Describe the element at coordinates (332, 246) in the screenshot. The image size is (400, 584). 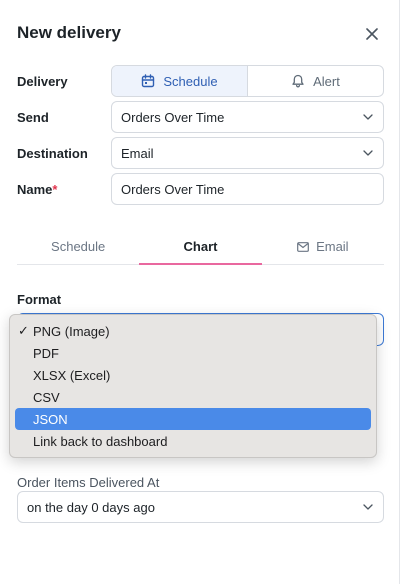
I see `tab-email-label: Email` at that location.